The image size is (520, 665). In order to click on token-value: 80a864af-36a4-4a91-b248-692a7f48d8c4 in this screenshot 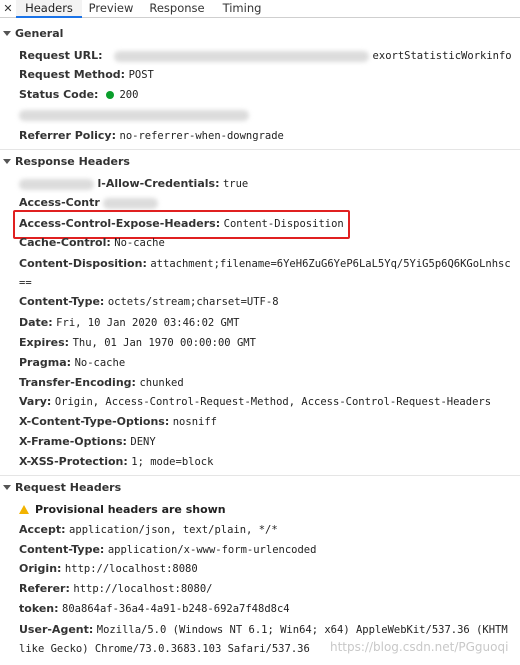, I will do `click(176, 609)`.